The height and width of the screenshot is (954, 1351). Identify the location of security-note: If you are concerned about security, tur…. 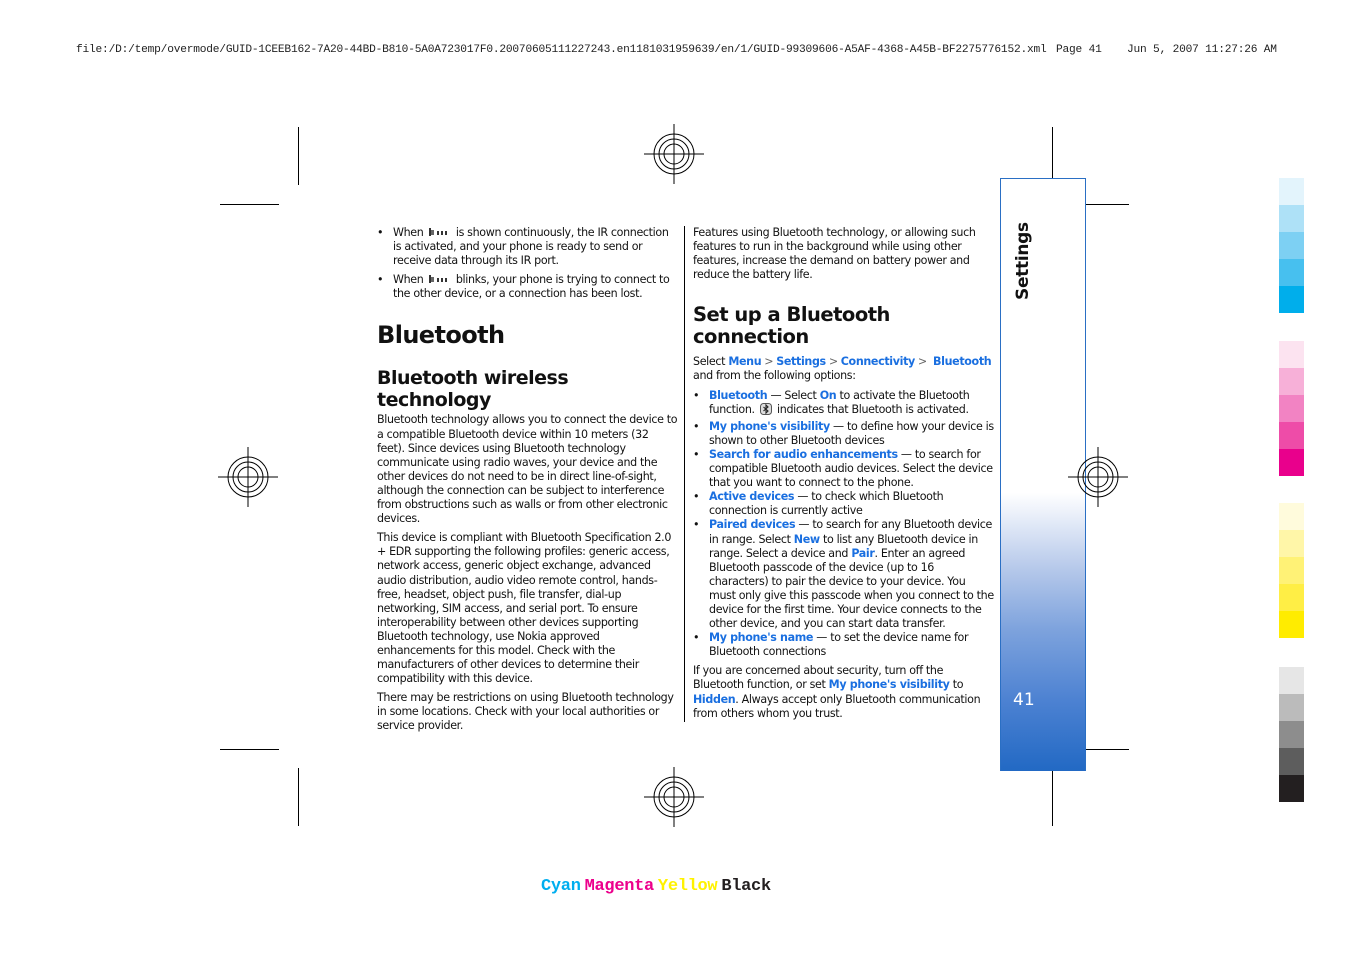
(837, 692).